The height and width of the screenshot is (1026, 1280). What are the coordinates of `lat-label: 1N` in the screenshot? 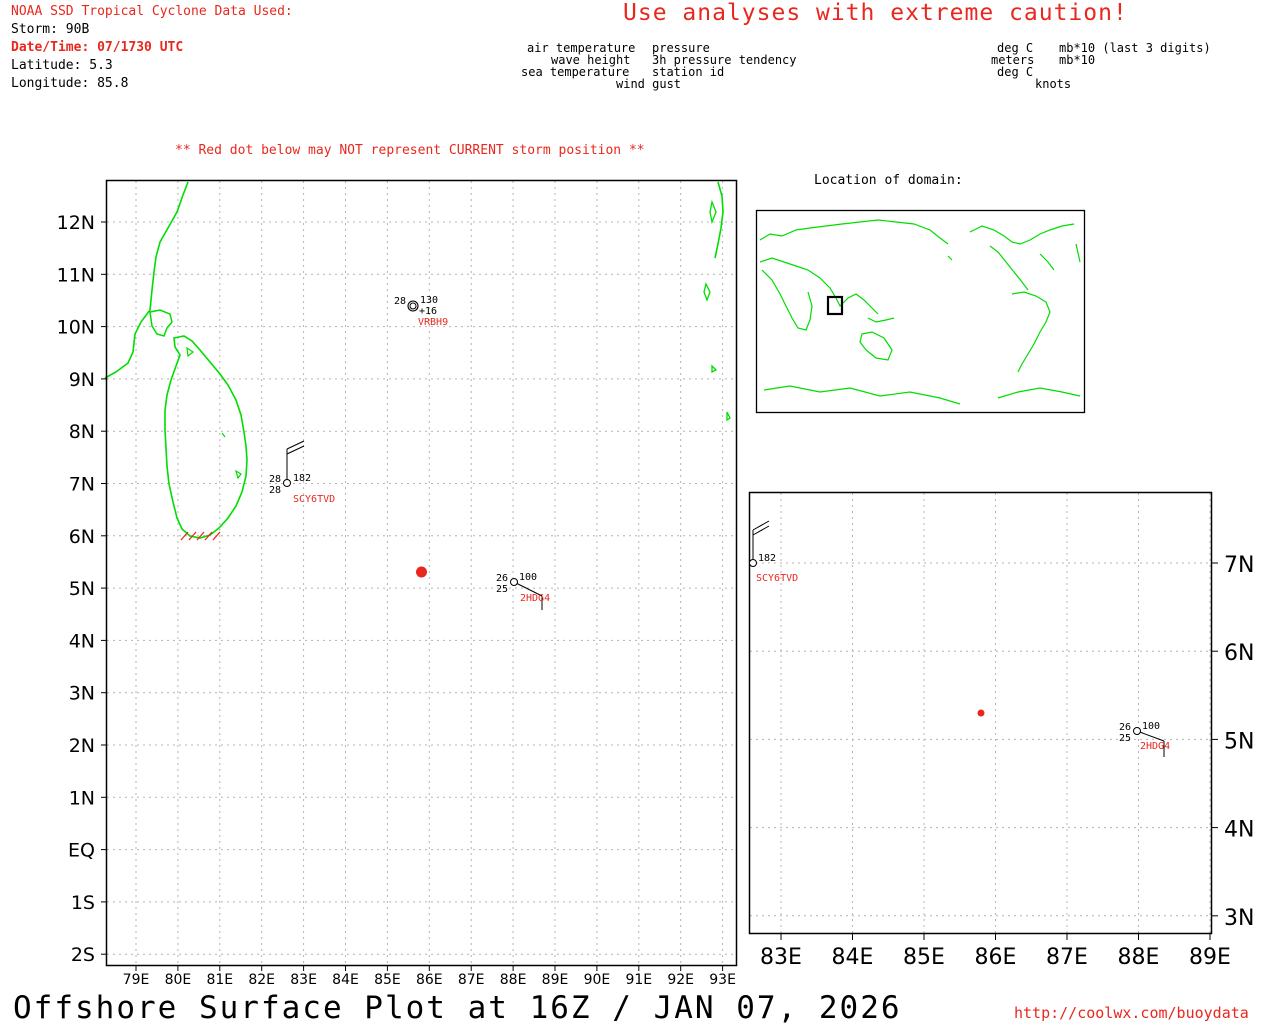 It's located at (82, 798).